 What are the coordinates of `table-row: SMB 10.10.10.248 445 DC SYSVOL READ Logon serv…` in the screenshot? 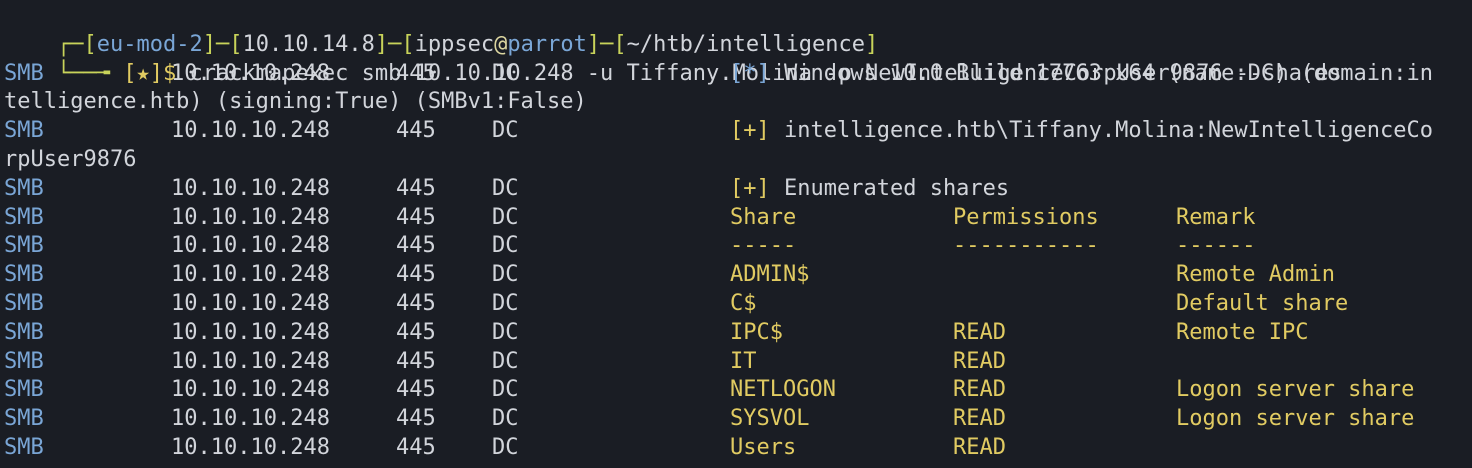 It's located at (738, 419).